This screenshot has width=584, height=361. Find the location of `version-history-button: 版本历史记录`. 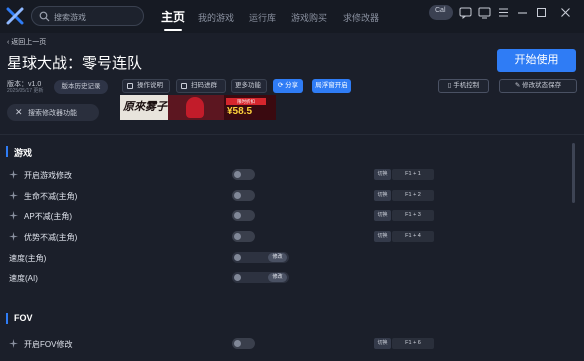

version-history-button: 版本历史记录 is located at coordinates (81, 87).